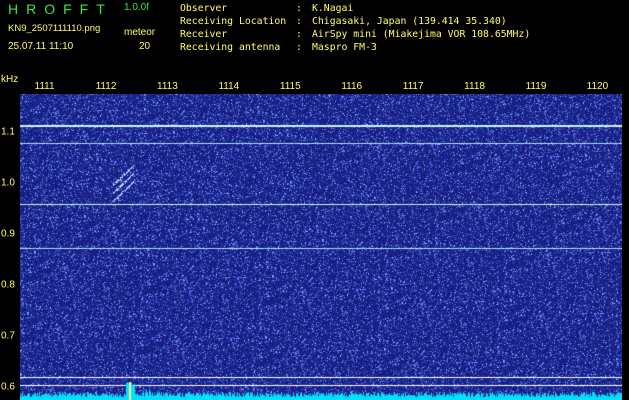  I want to click on info-row-antenna: Receiving antenna: Maspro FM-3, so click(278, 47).